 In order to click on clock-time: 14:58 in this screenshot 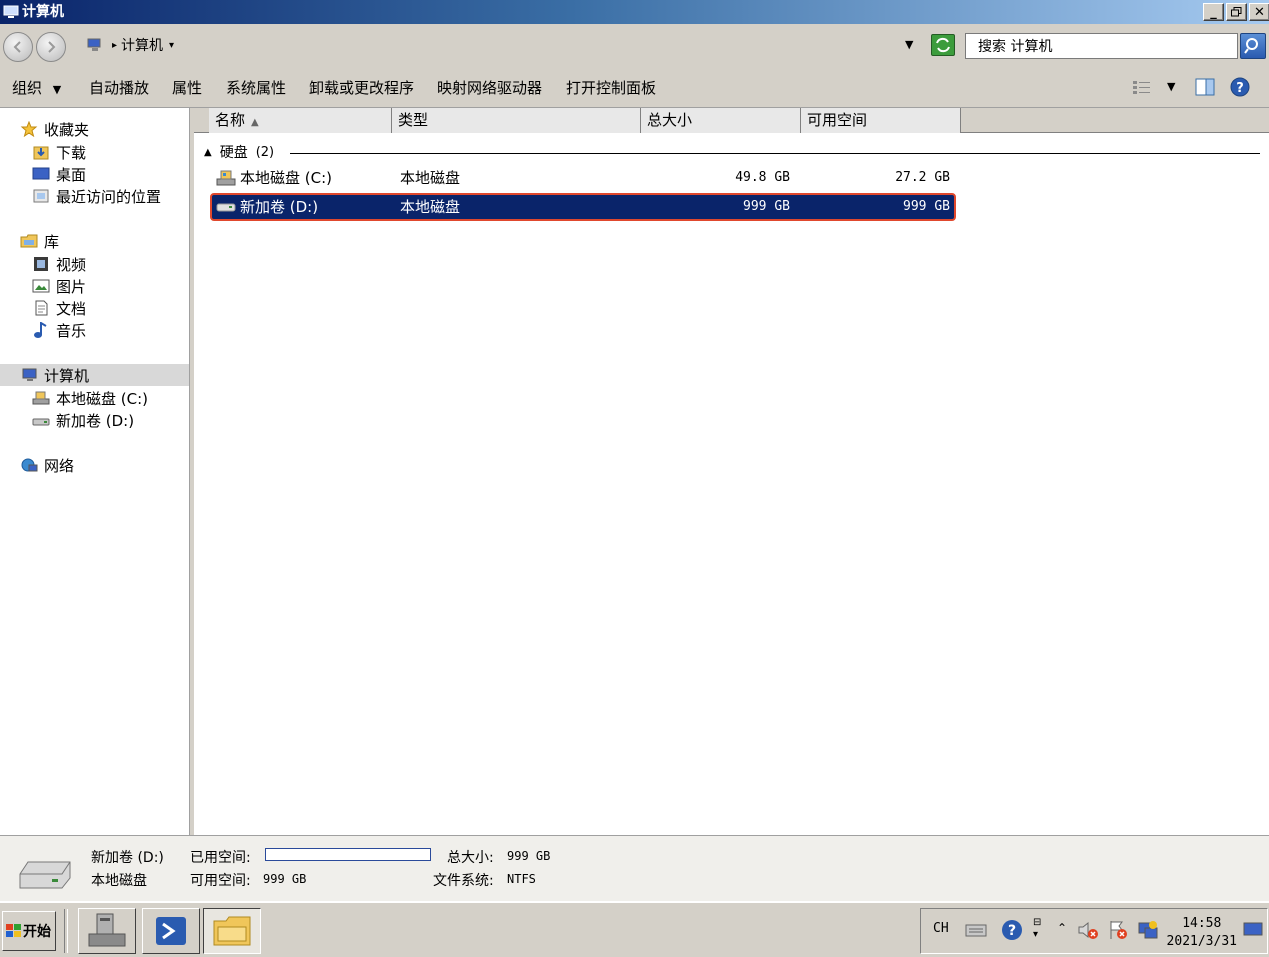, I will do `click(1202, 923)`.